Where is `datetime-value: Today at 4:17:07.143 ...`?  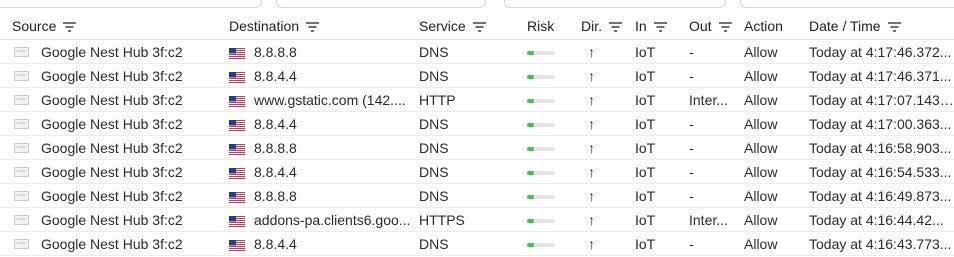 datetime-value: Today at 4:17:07.143 ... is located at coordinates (881, 99).